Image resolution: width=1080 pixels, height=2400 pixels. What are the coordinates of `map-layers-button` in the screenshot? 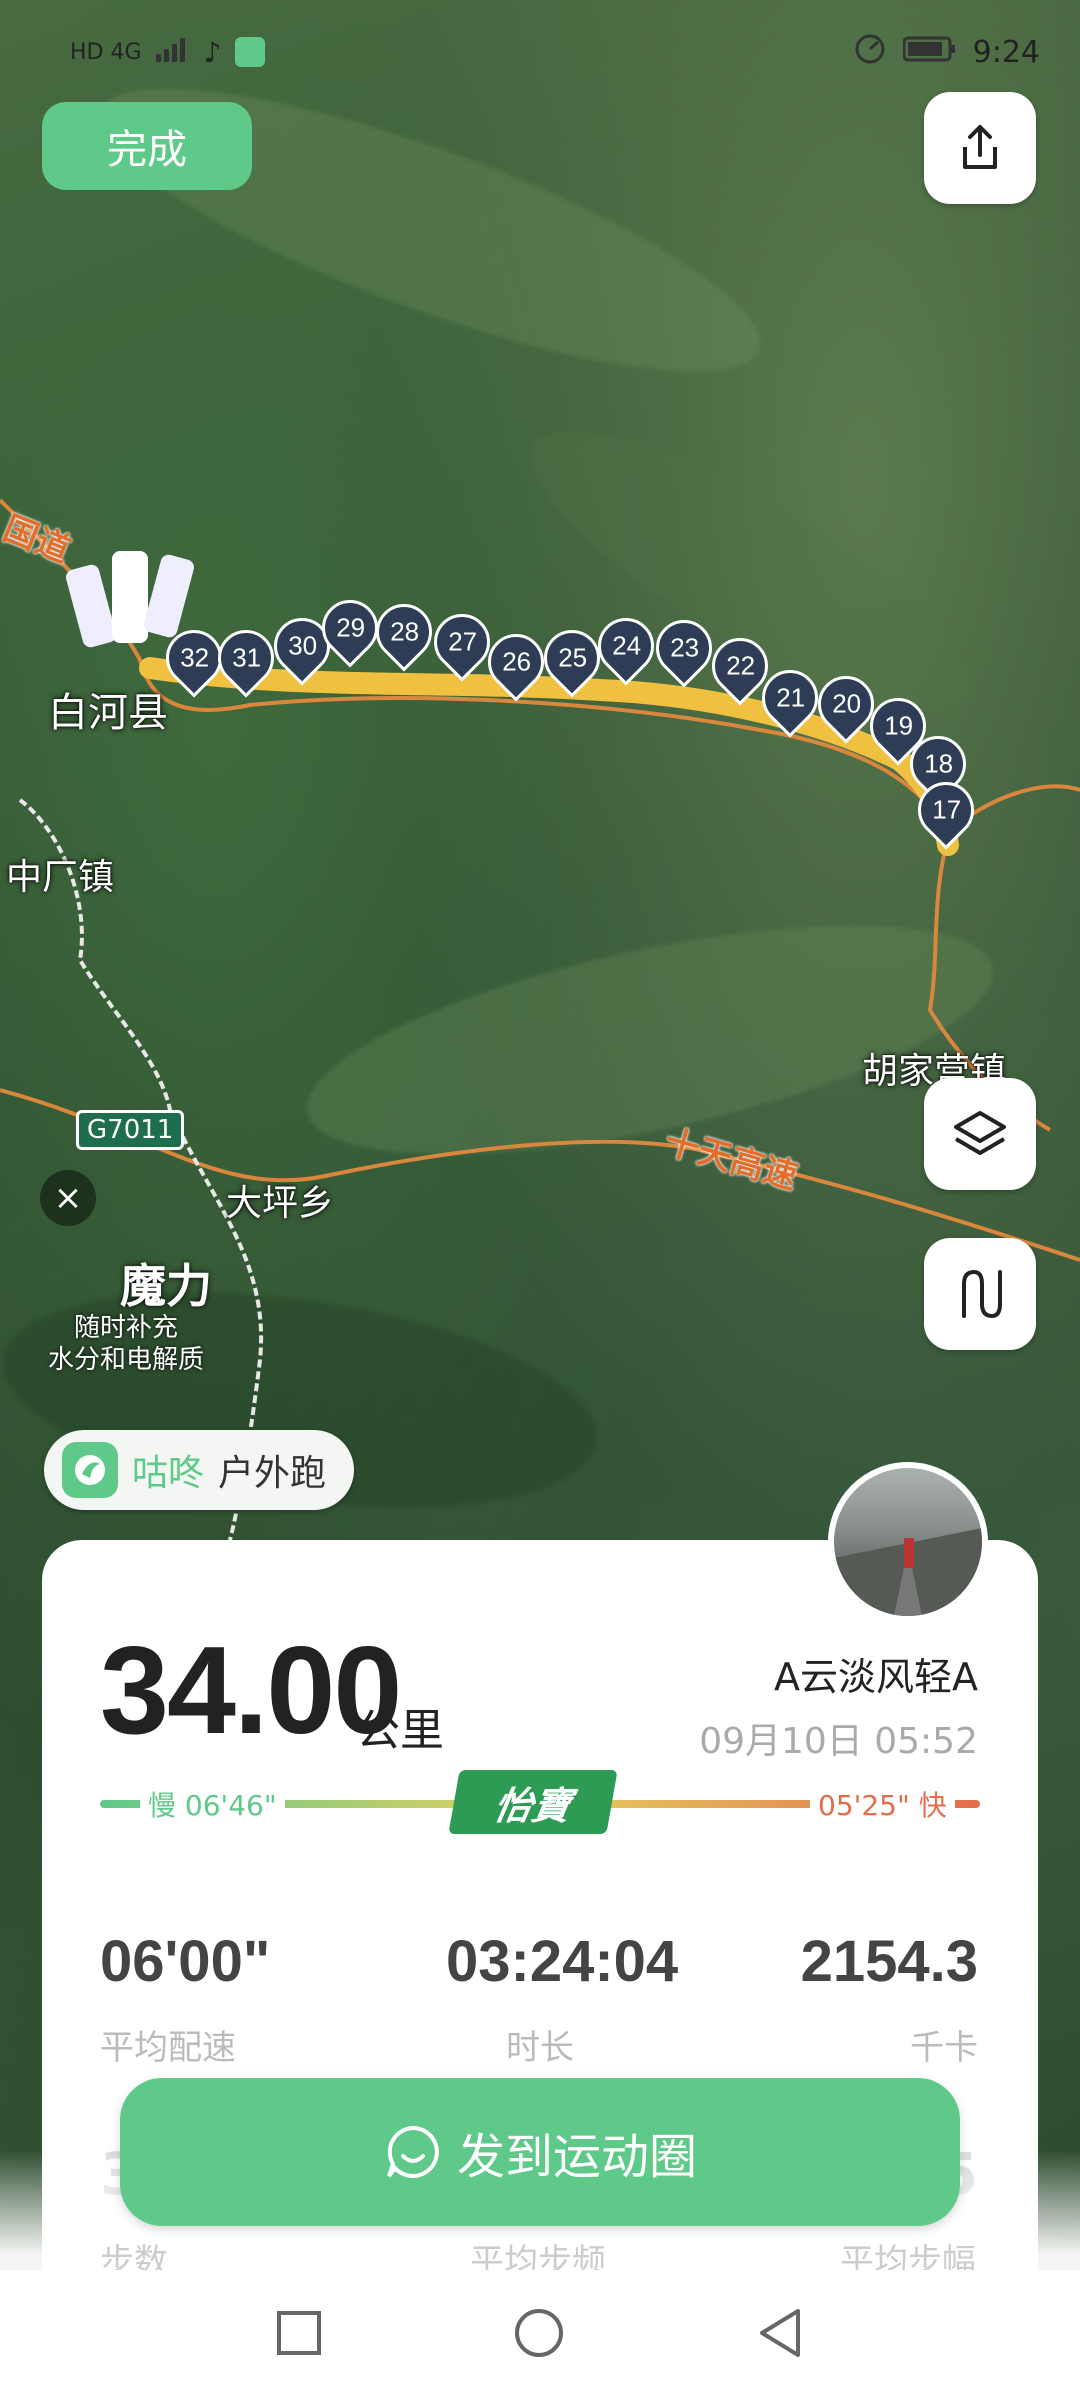 It's located at (980, 1134).